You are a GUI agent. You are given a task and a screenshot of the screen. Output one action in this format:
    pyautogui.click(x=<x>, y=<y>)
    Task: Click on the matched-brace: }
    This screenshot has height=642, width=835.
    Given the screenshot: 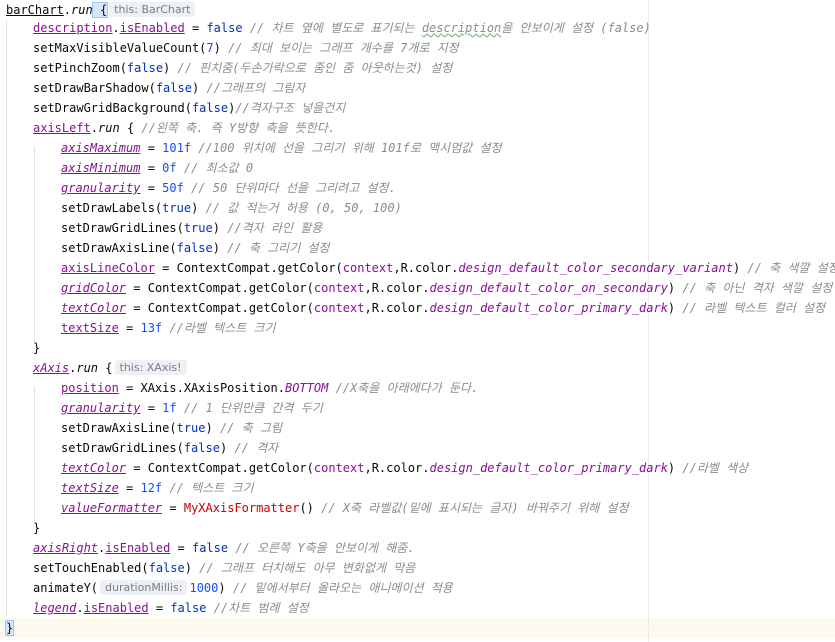 What is the action you would take?
    pyautogui.click(x=9, y=628)
    